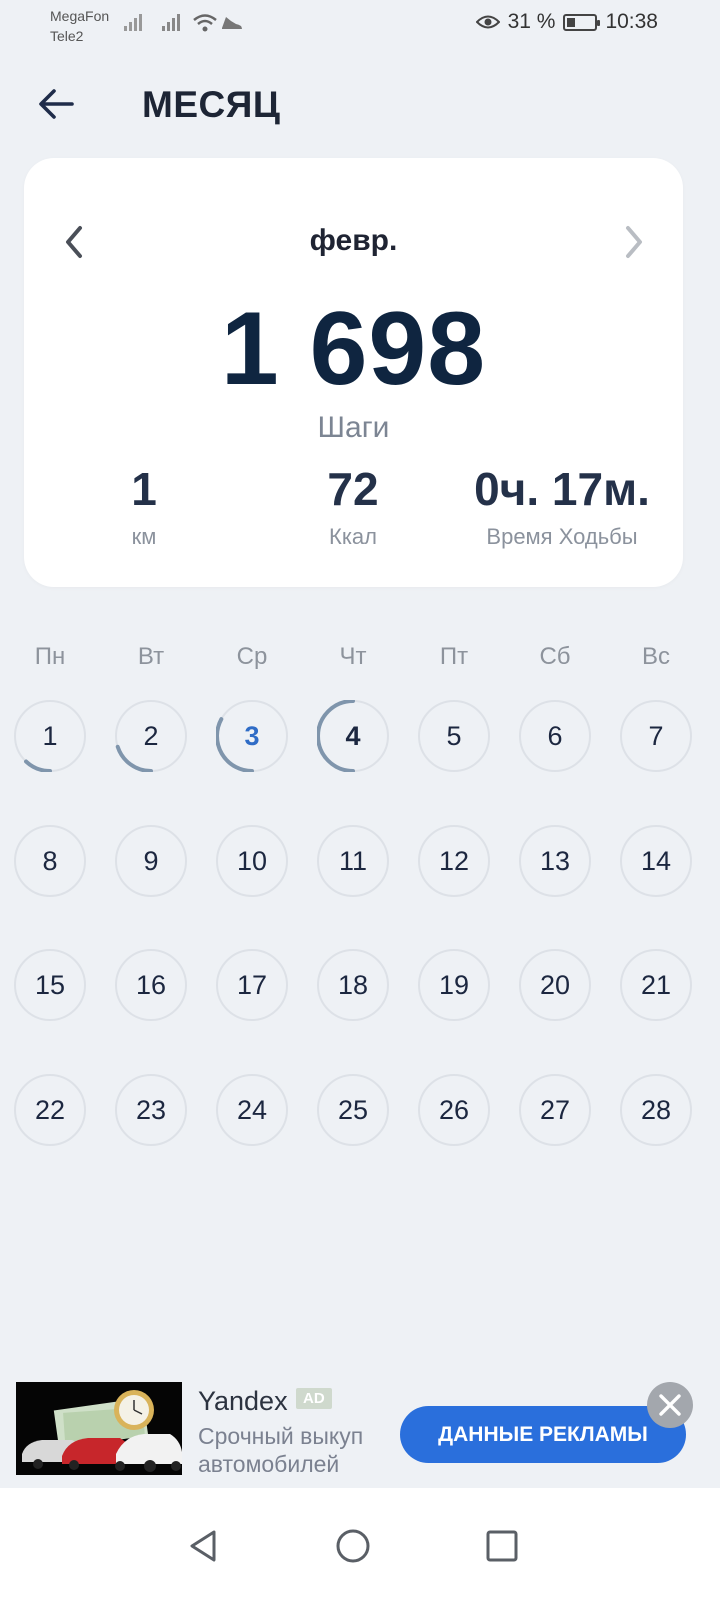 The image size is (720, 1600). What do you see at coordinates (353, 427) in the screenshot?
I see `steps-label: Шаги` at bounding box center [353, 427].